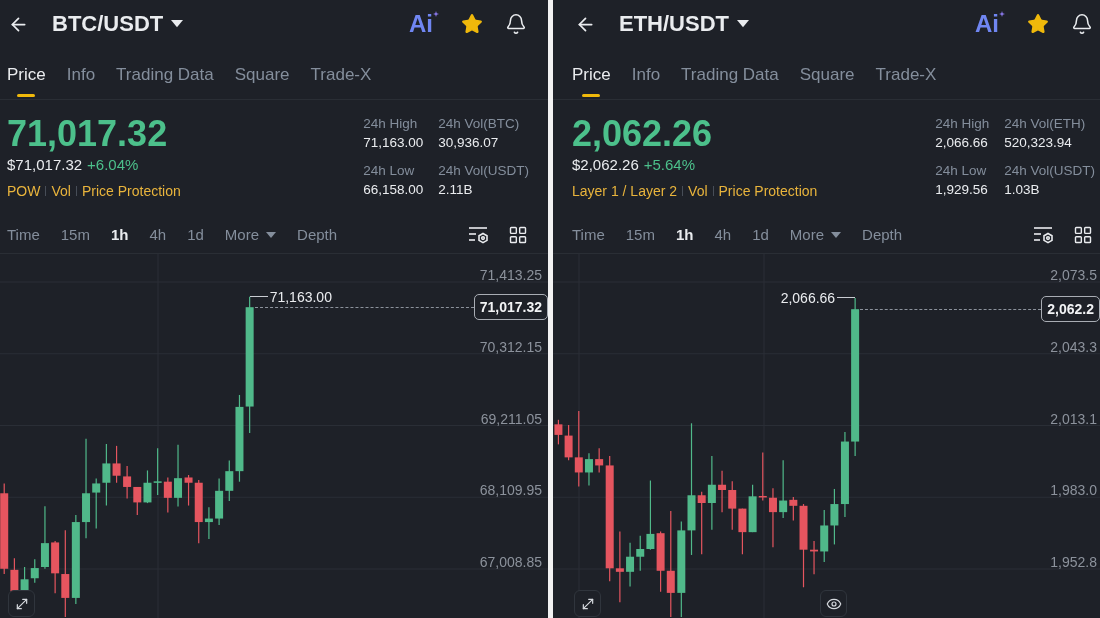  I want to click on stat-label: 24h Vol(ETH), so click(1045, 124).